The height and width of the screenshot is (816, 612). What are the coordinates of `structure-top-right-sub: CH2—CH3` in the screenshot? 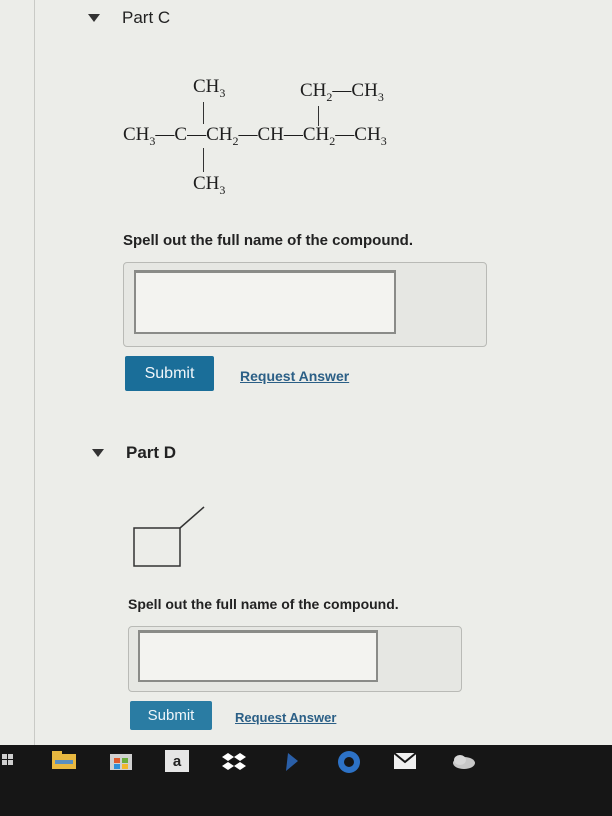 It's located at (342, 92).